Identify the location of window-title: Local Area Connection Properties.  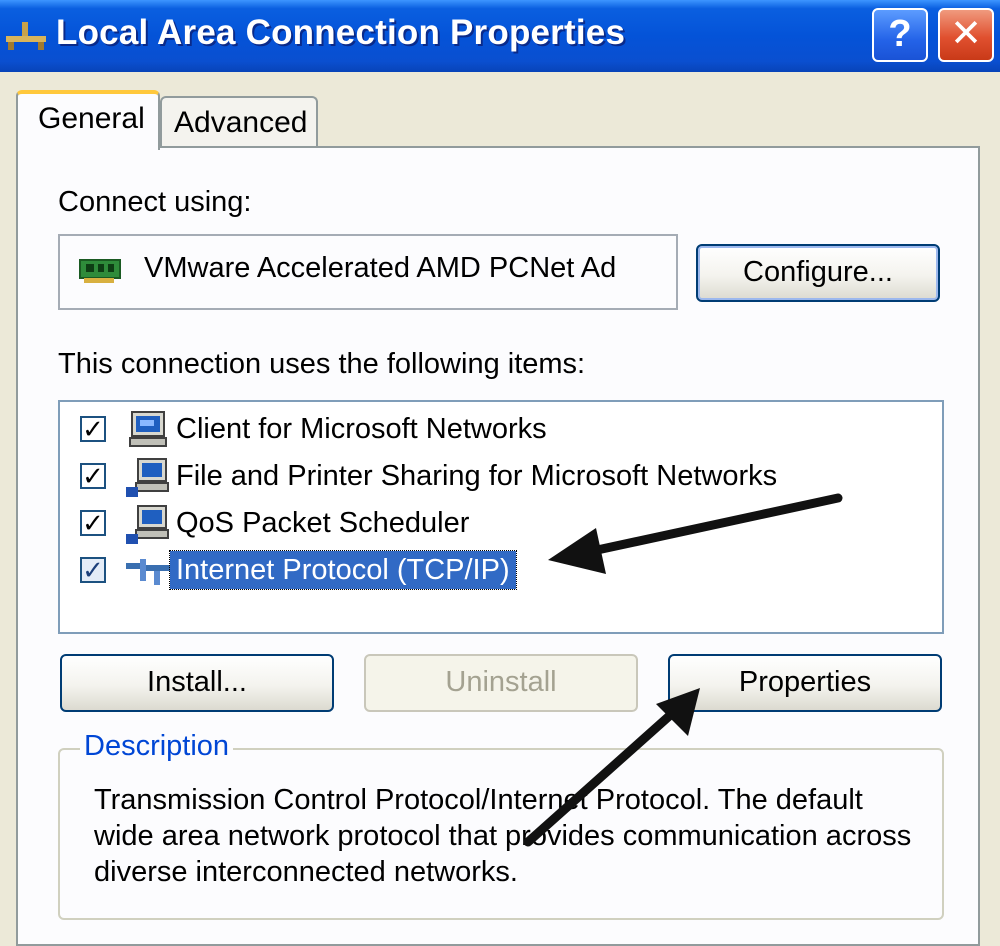
(341, 32).